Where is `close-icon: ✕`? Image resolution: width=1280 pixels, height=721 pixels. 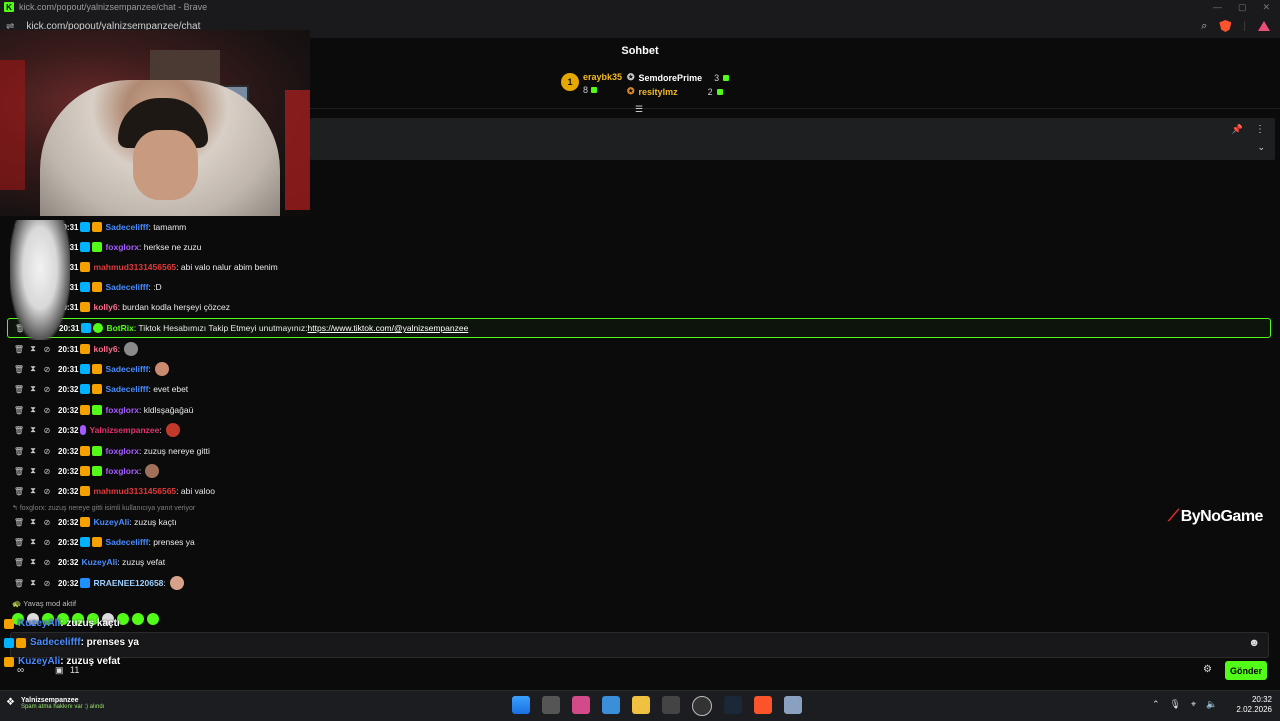
close-icon: ✕ is located at coordinates (1266, 7).